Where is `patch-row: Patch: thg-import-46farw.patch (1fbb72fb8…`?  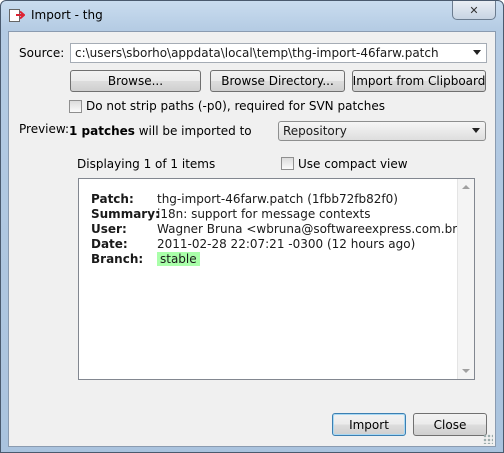
patch-row: Patch: thg-import-46farw.patch (1fbb72fb8… is located at coordinates (244, 199).